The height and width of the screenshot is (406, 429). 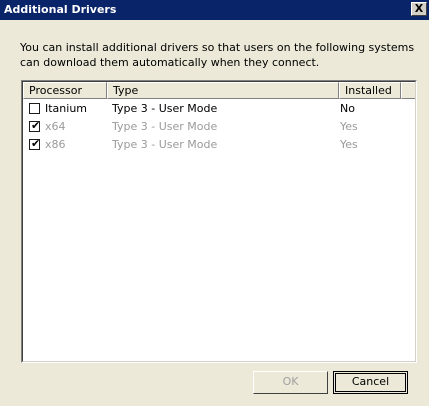 I want to click on row-processor: x86, so click(x=55, y=144).